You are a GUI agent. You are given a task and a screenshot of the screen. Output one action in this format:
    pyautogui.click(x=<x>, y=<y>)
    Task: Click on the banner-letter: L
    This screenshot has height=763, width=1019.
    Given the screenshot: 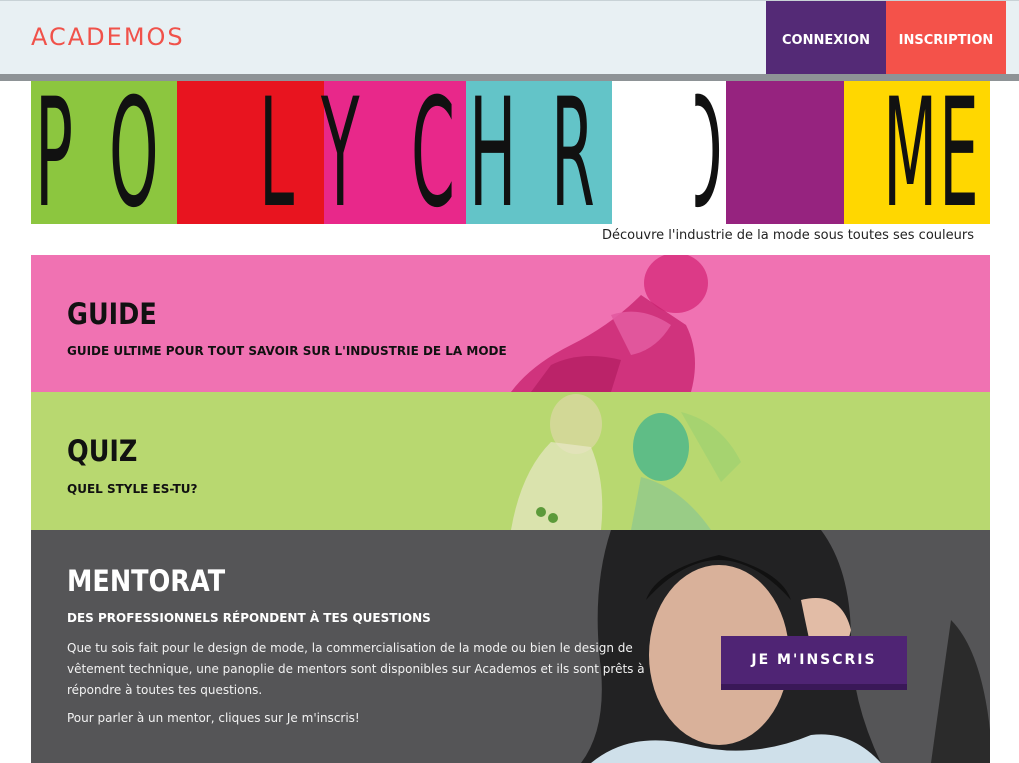 What is the action you would take?
    pyautogui.click(x=277, y=154)
    